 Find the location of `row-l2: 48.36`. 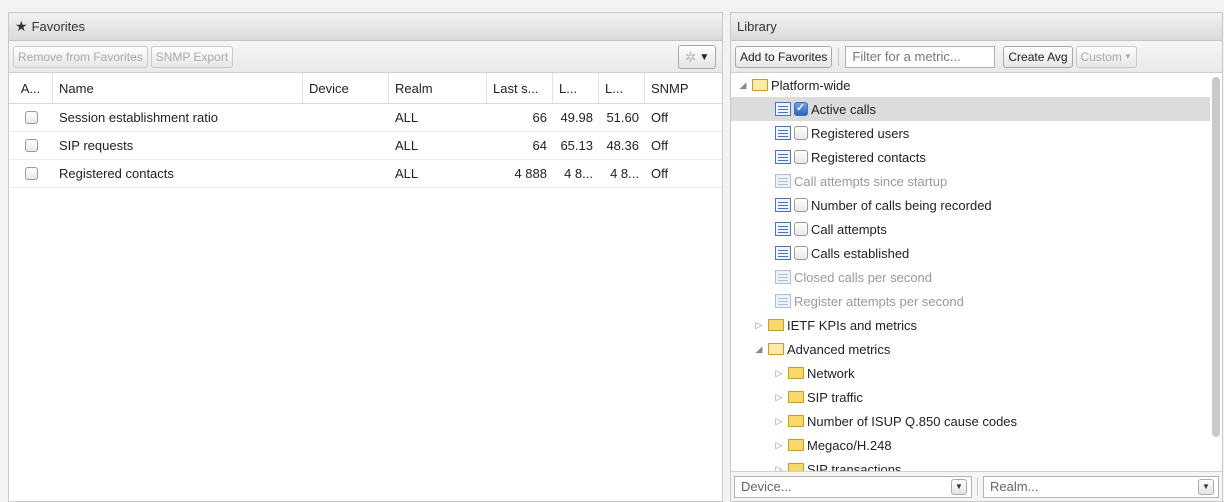

row-l2: 48.36 is located at coordinates (622, 145).